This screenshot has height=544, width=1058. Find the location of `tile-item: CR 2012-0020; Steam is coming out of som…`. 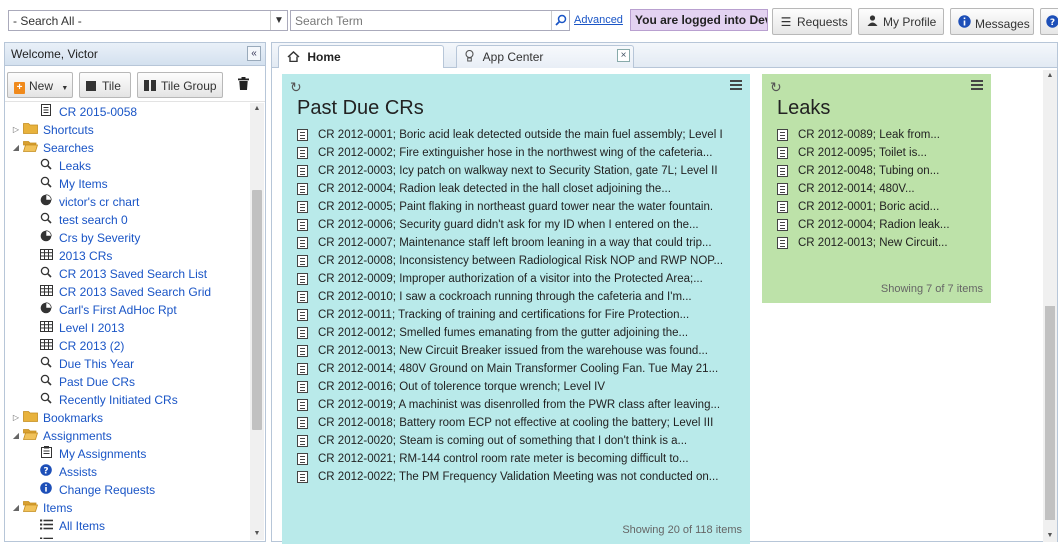

tile-item: CR 2012-0020; Steam is coming out of som… is located at coordinates (509, 441).